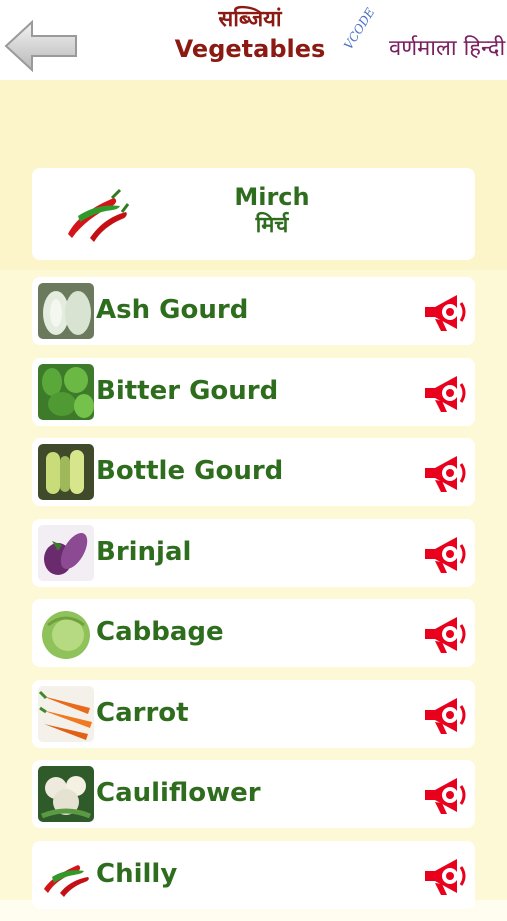 The height and width of the screenshot is (921, 507). I want to click on item-label: Cauliflower, so click(178, 793).